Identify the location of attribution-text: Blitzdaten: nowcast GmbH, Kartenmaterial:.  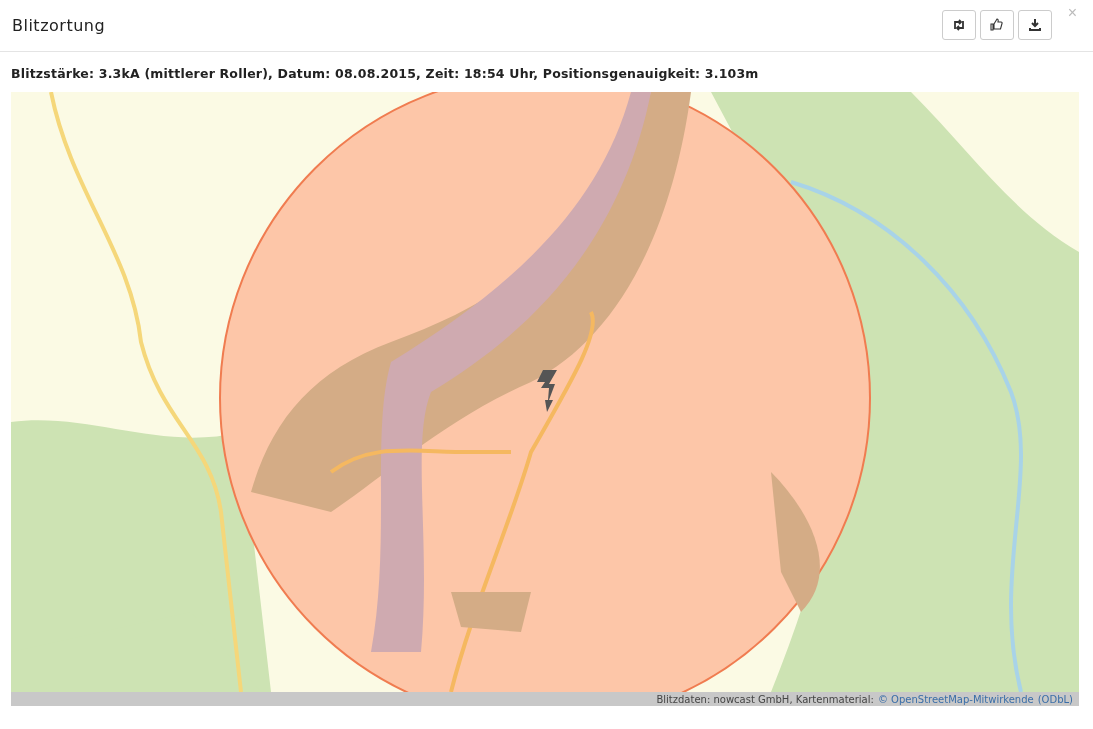
(765, 699).